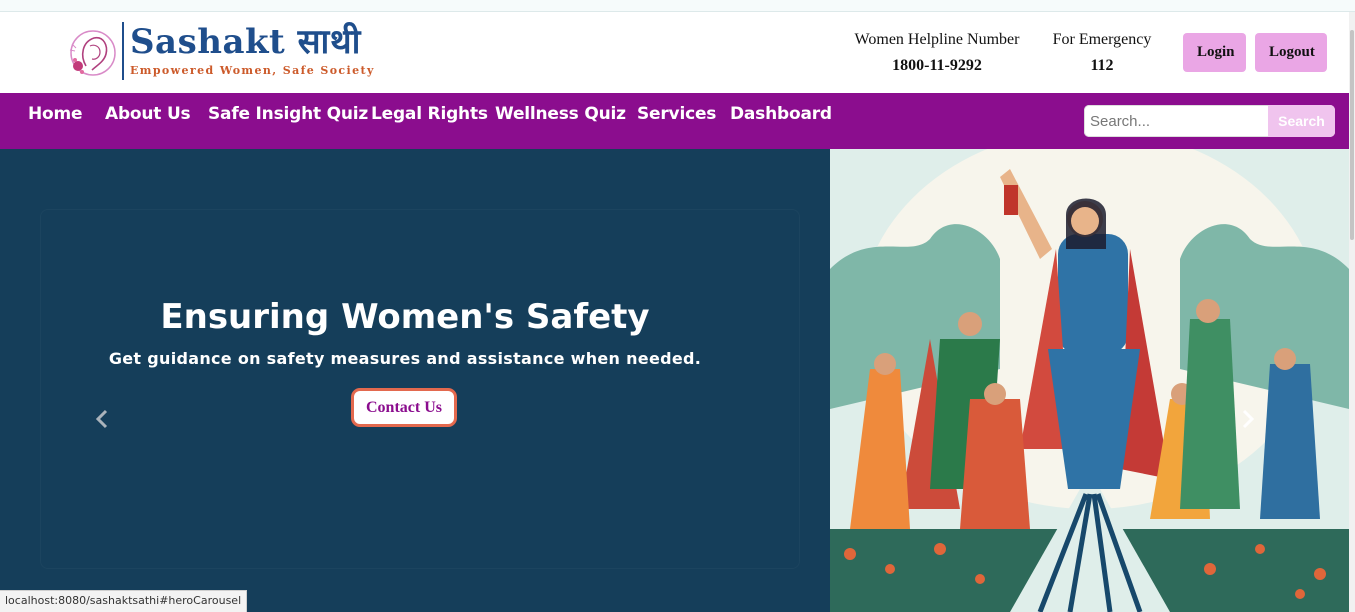 The height and width of the screenshot is (612, 1355). Describe the element at coordinates (1102, 65) in the screenshot. I see `emergency-number-value: 112` at that location.